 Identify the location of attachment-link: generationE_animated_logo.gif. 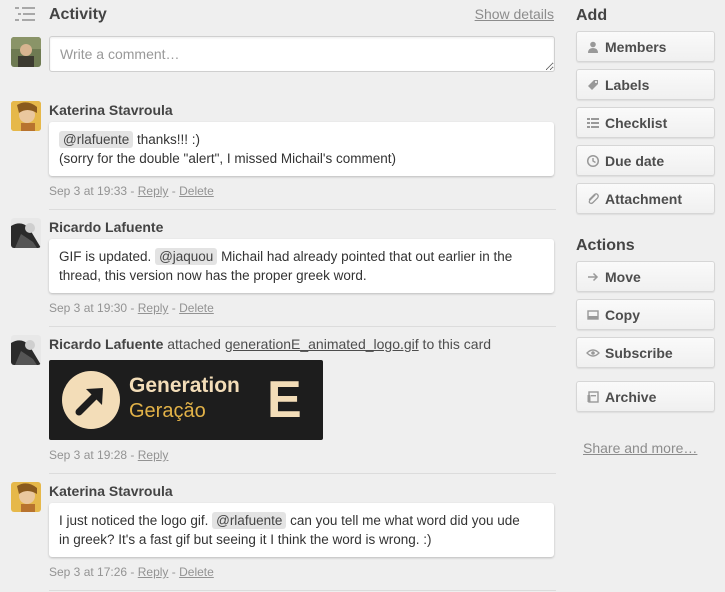
(322, 344).